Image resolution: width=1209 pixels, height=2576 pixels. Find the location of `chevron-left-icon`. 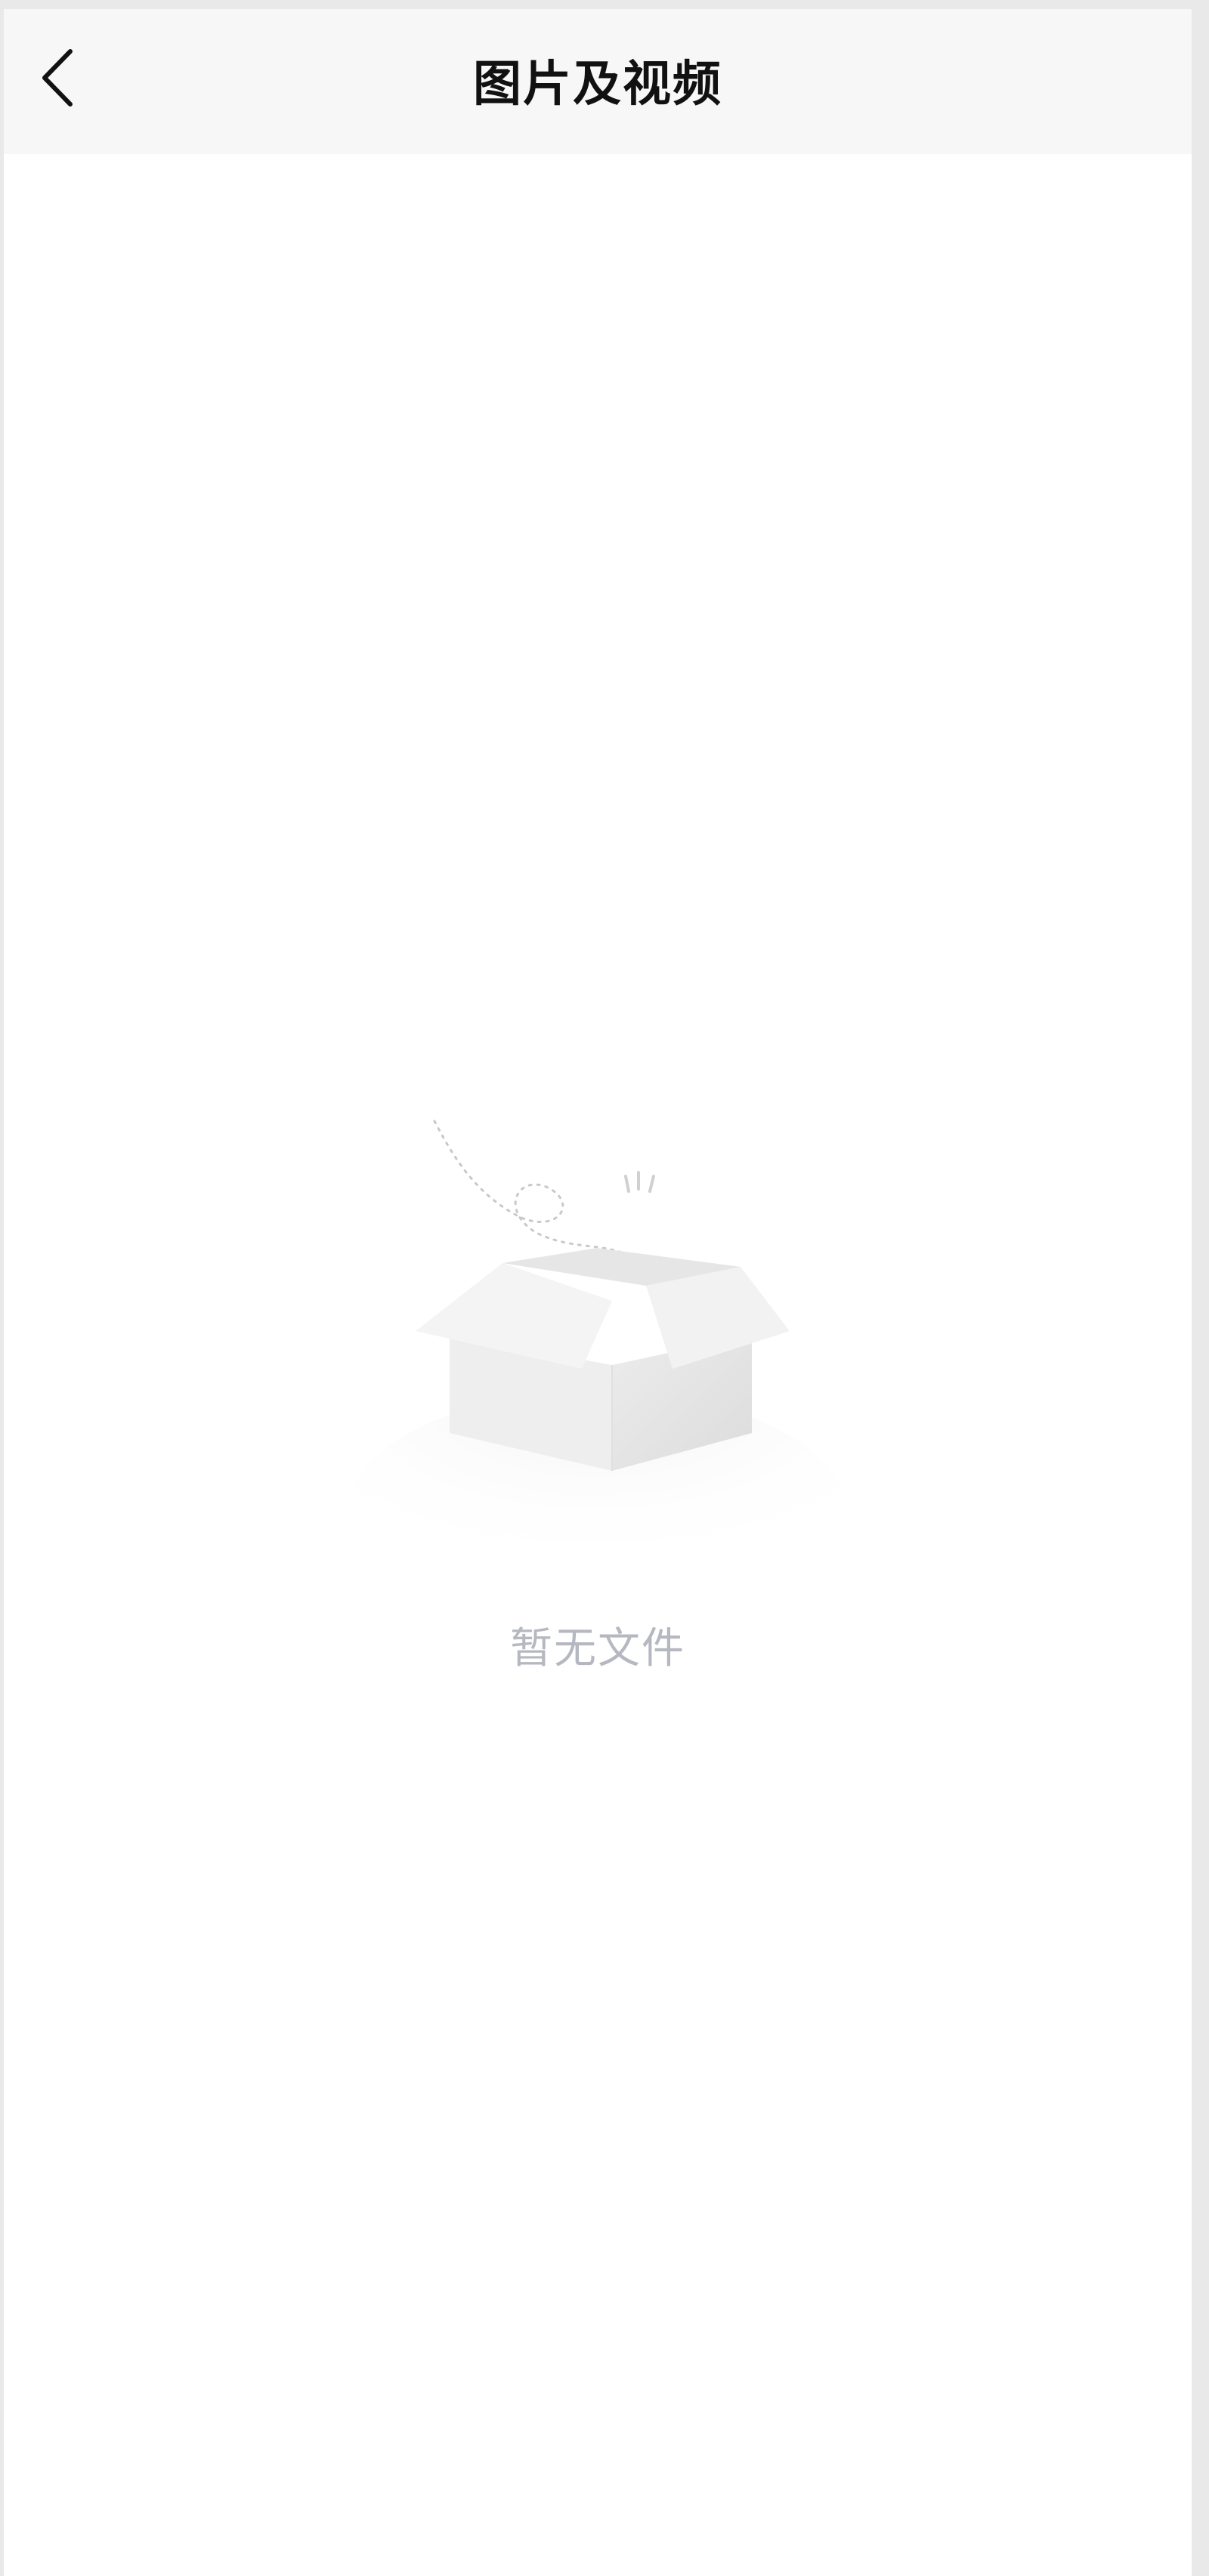

chevron-left-icon is located at coordinates (57, 78).